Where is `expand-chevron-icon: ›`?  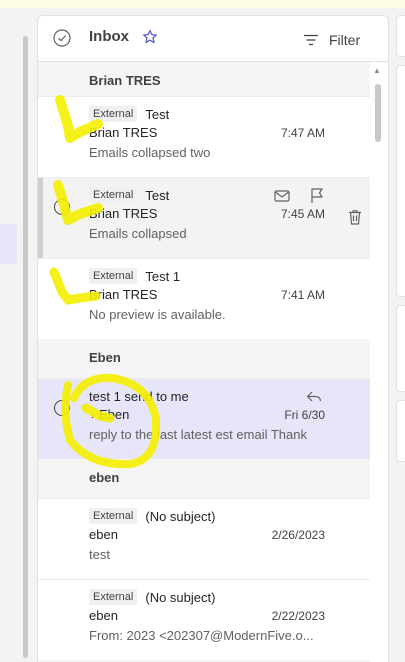
expand-chevron-icon: › is located at coordinates (93, 414).